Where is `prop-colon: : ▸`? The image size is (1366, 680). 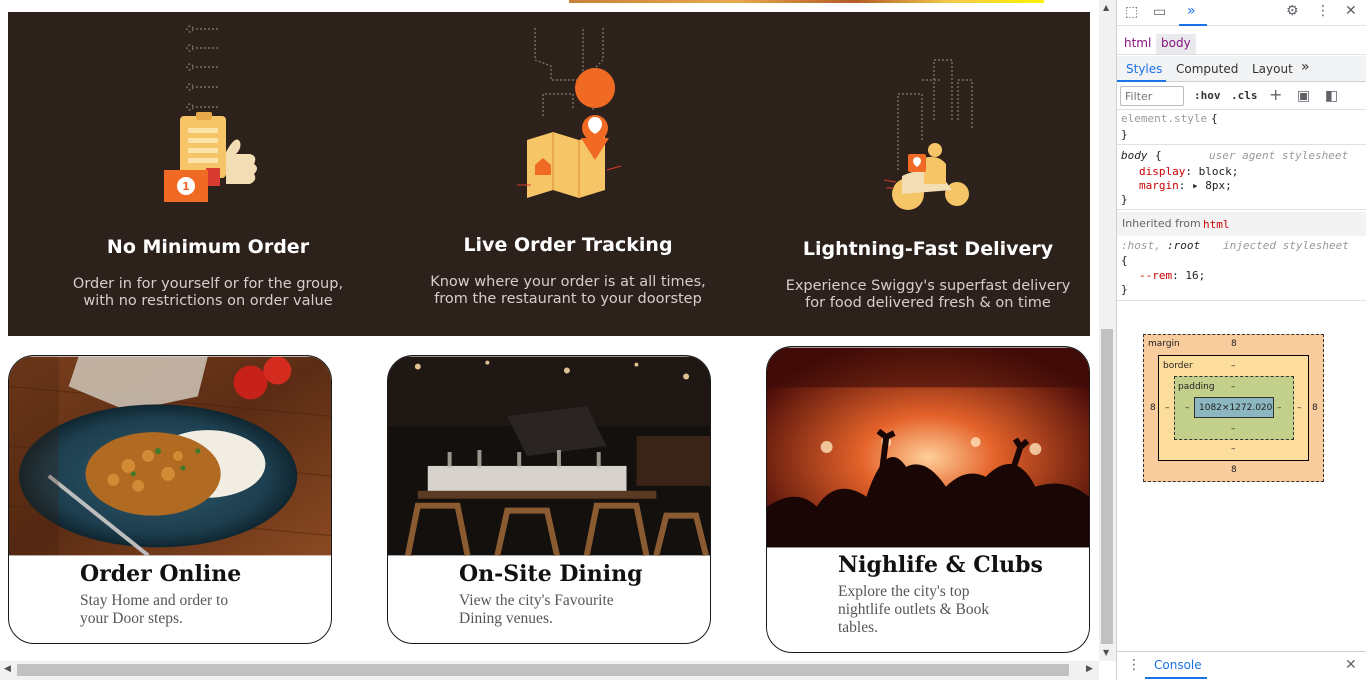
prop-colon: : ▸ is located at coordinates (1192, 185).